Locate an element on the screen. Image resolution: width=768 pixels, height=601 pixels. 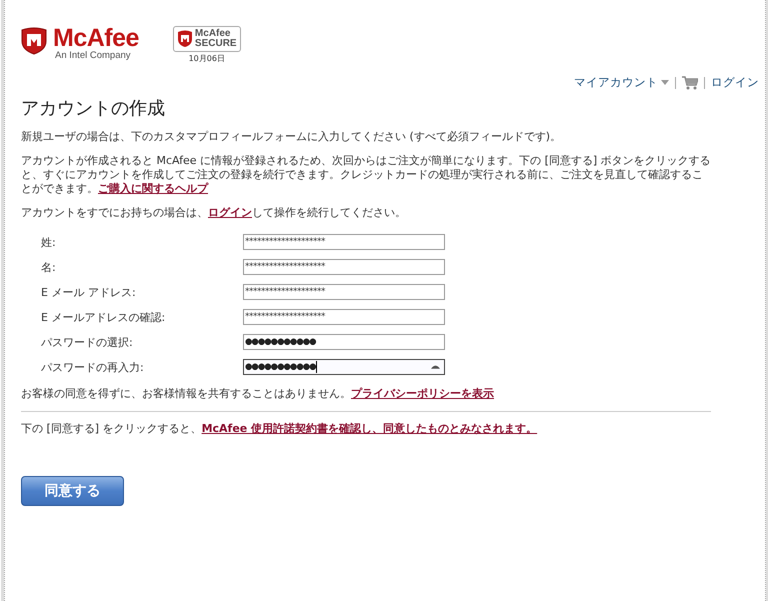
link: プライバシーポリシーを表示 is located at coordinates (422, 393).